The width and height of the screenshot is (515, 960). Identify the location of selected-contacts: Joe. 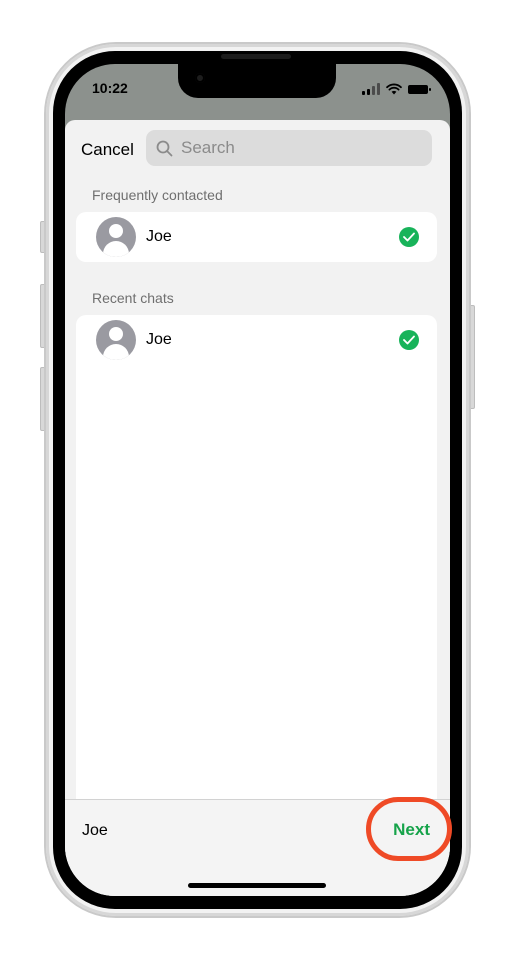
(95, 830).